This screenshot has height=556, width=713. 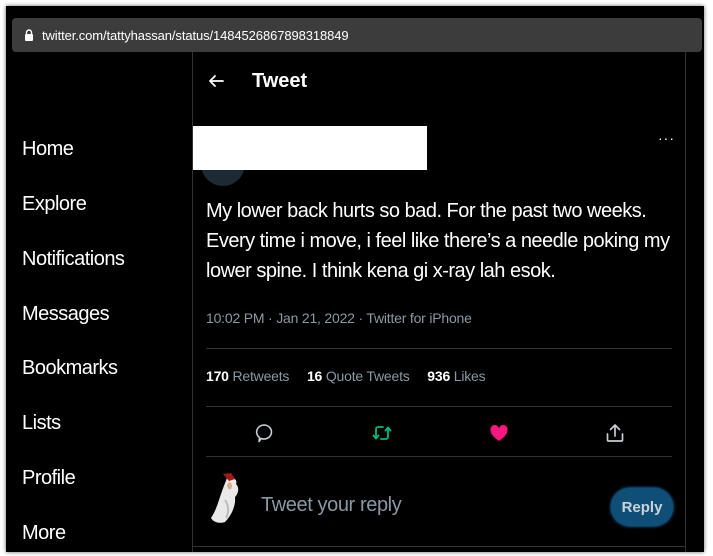 I want to click on quote-tweets-stat: 16 Quote Tweets, so click(x=358, y=376).